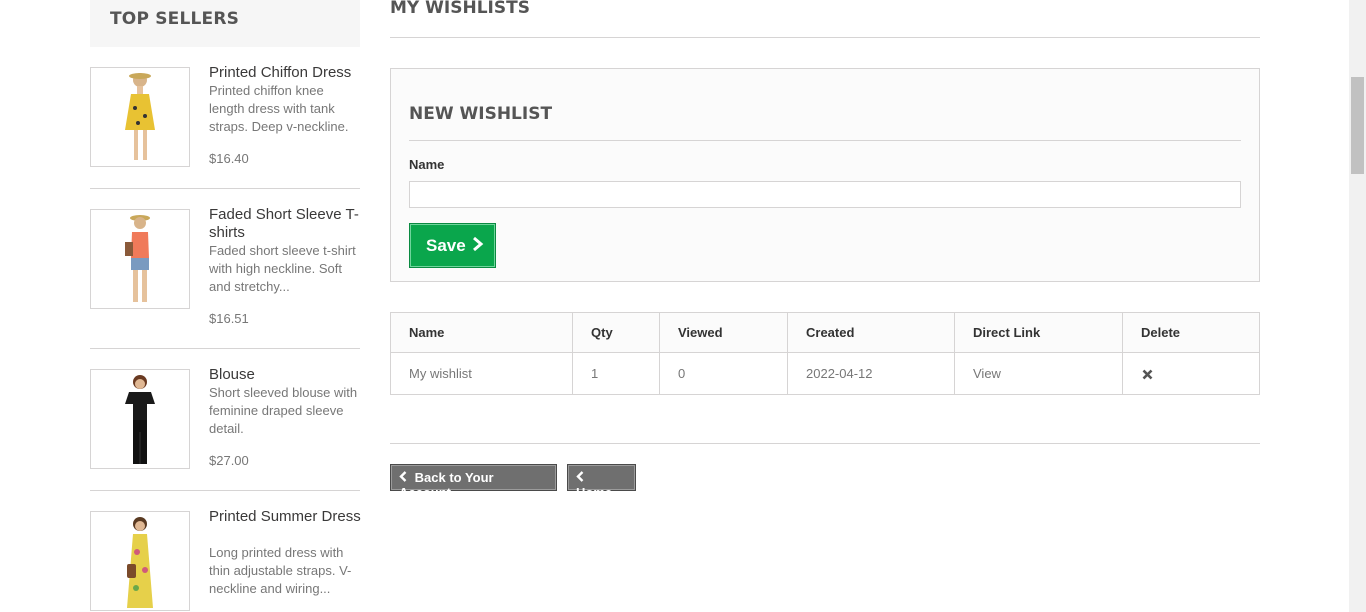 The image size is (1366, 612). I want to click on column-header-name: Name, so click(481, 332).